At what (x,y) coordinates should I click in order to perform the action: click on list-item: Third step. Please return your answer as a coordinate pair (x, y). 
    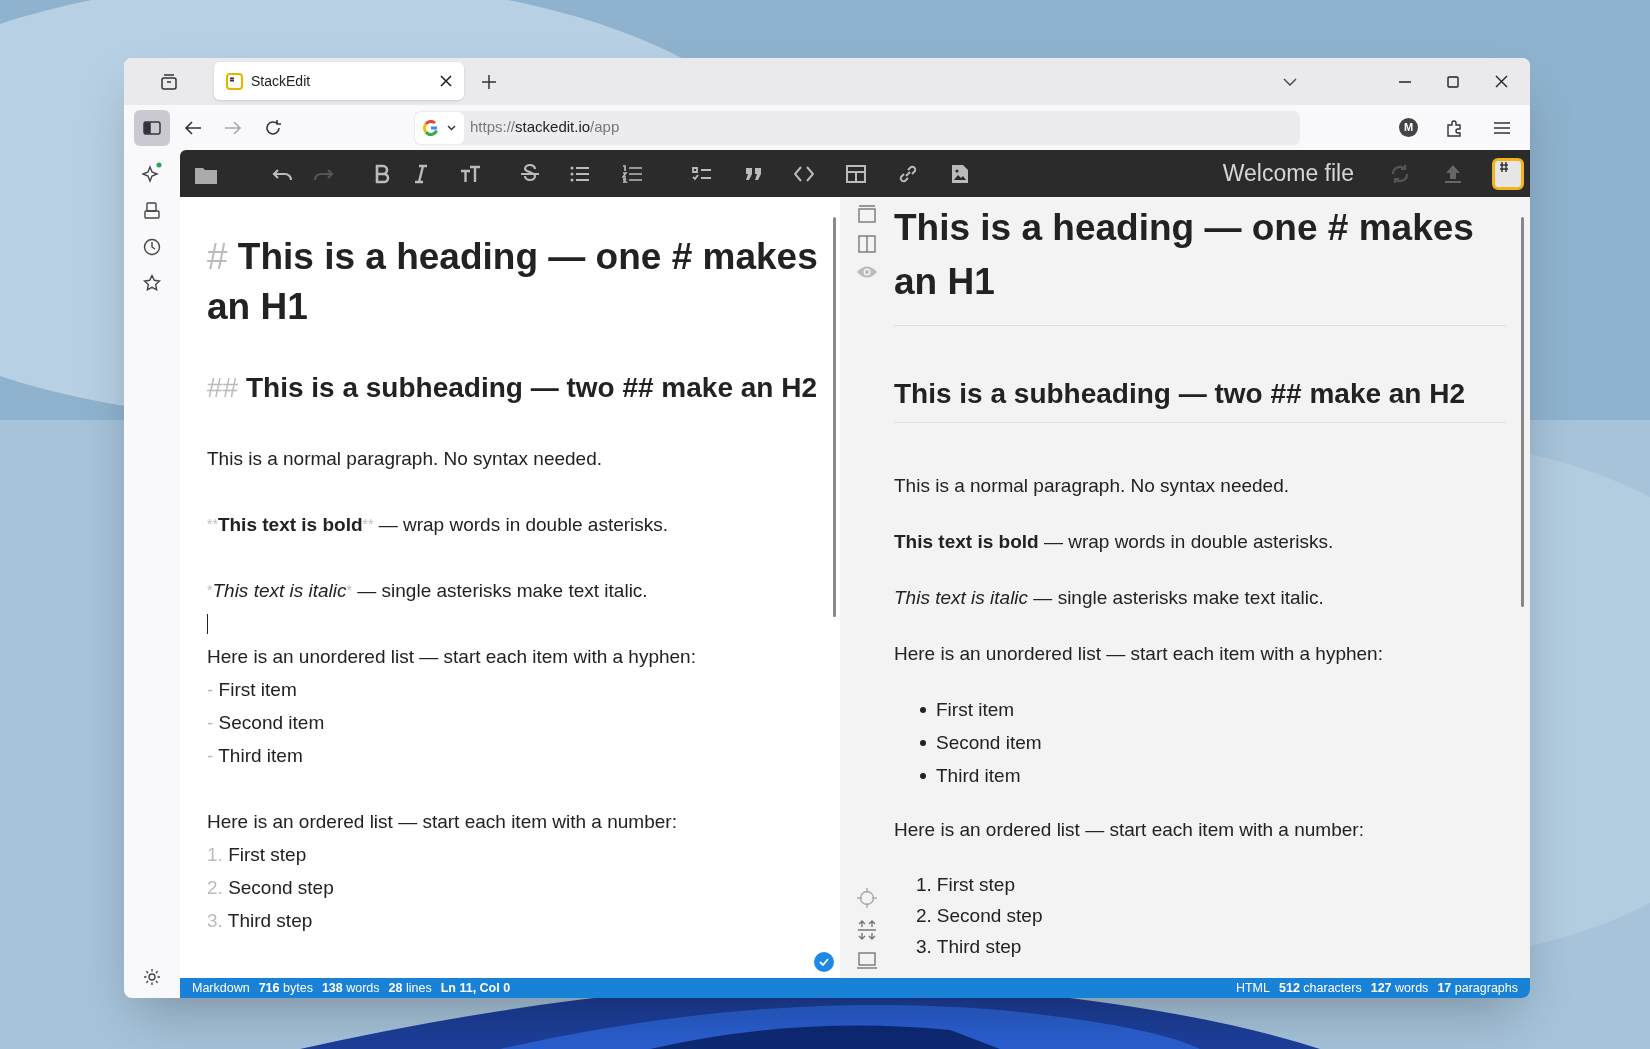
    Looking at the image, I should click on (979, 947).